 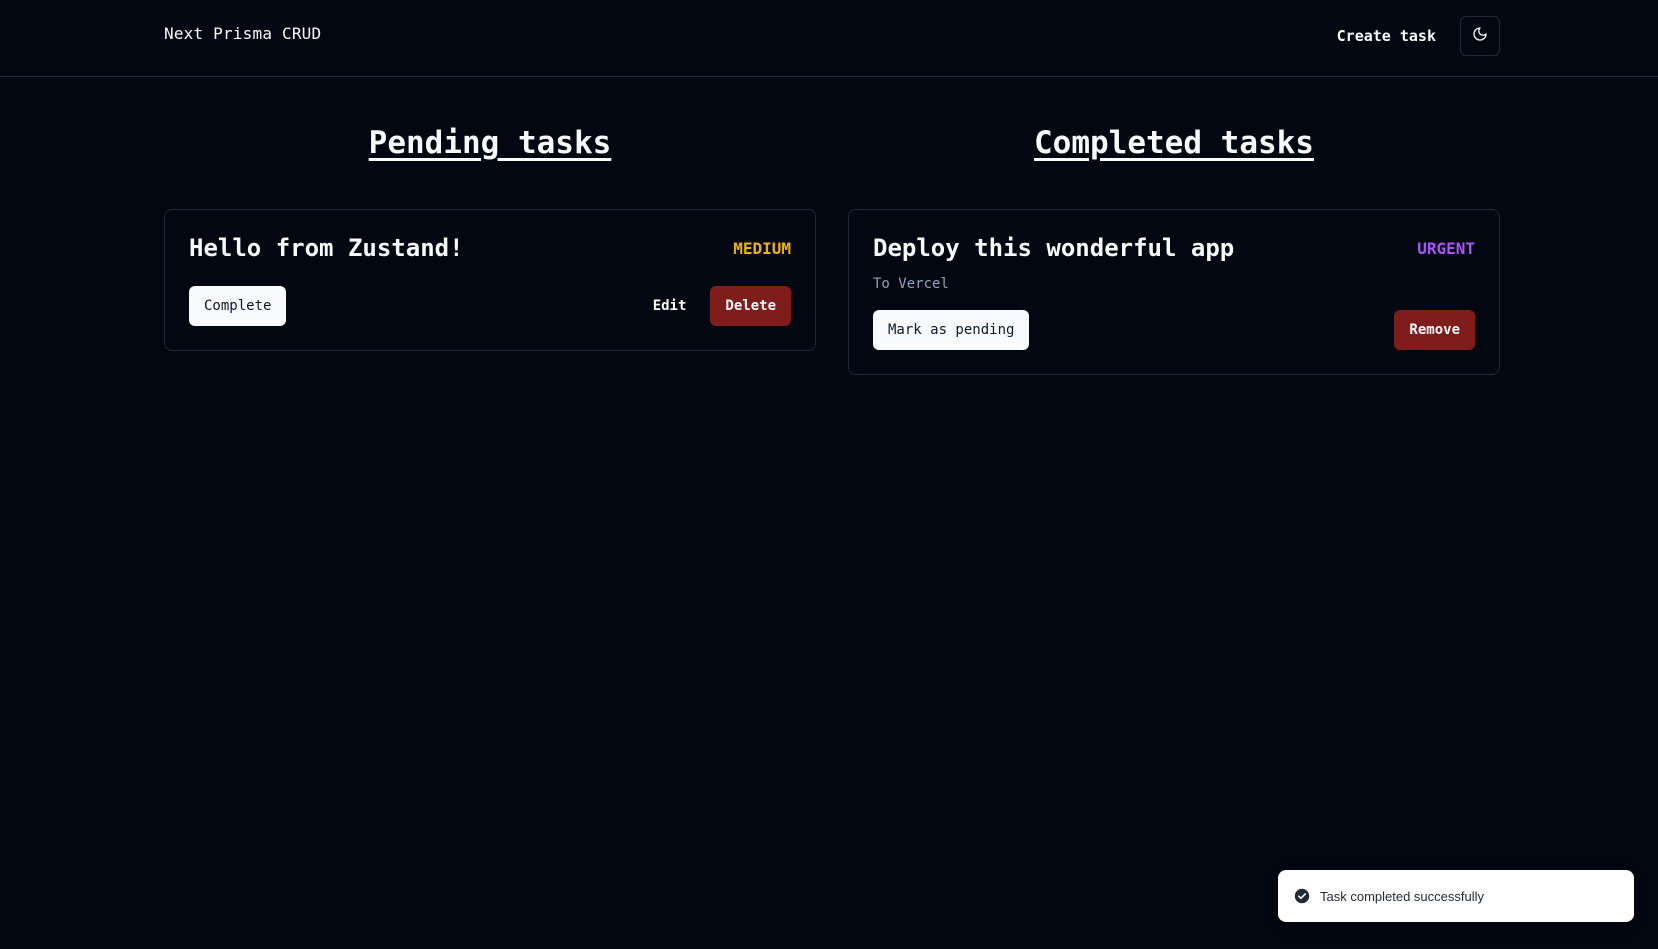 What do you see at coordinates (1302, 896) in the screenshot?
I see `check-circle-icon` at bounding box center [1302, 896].